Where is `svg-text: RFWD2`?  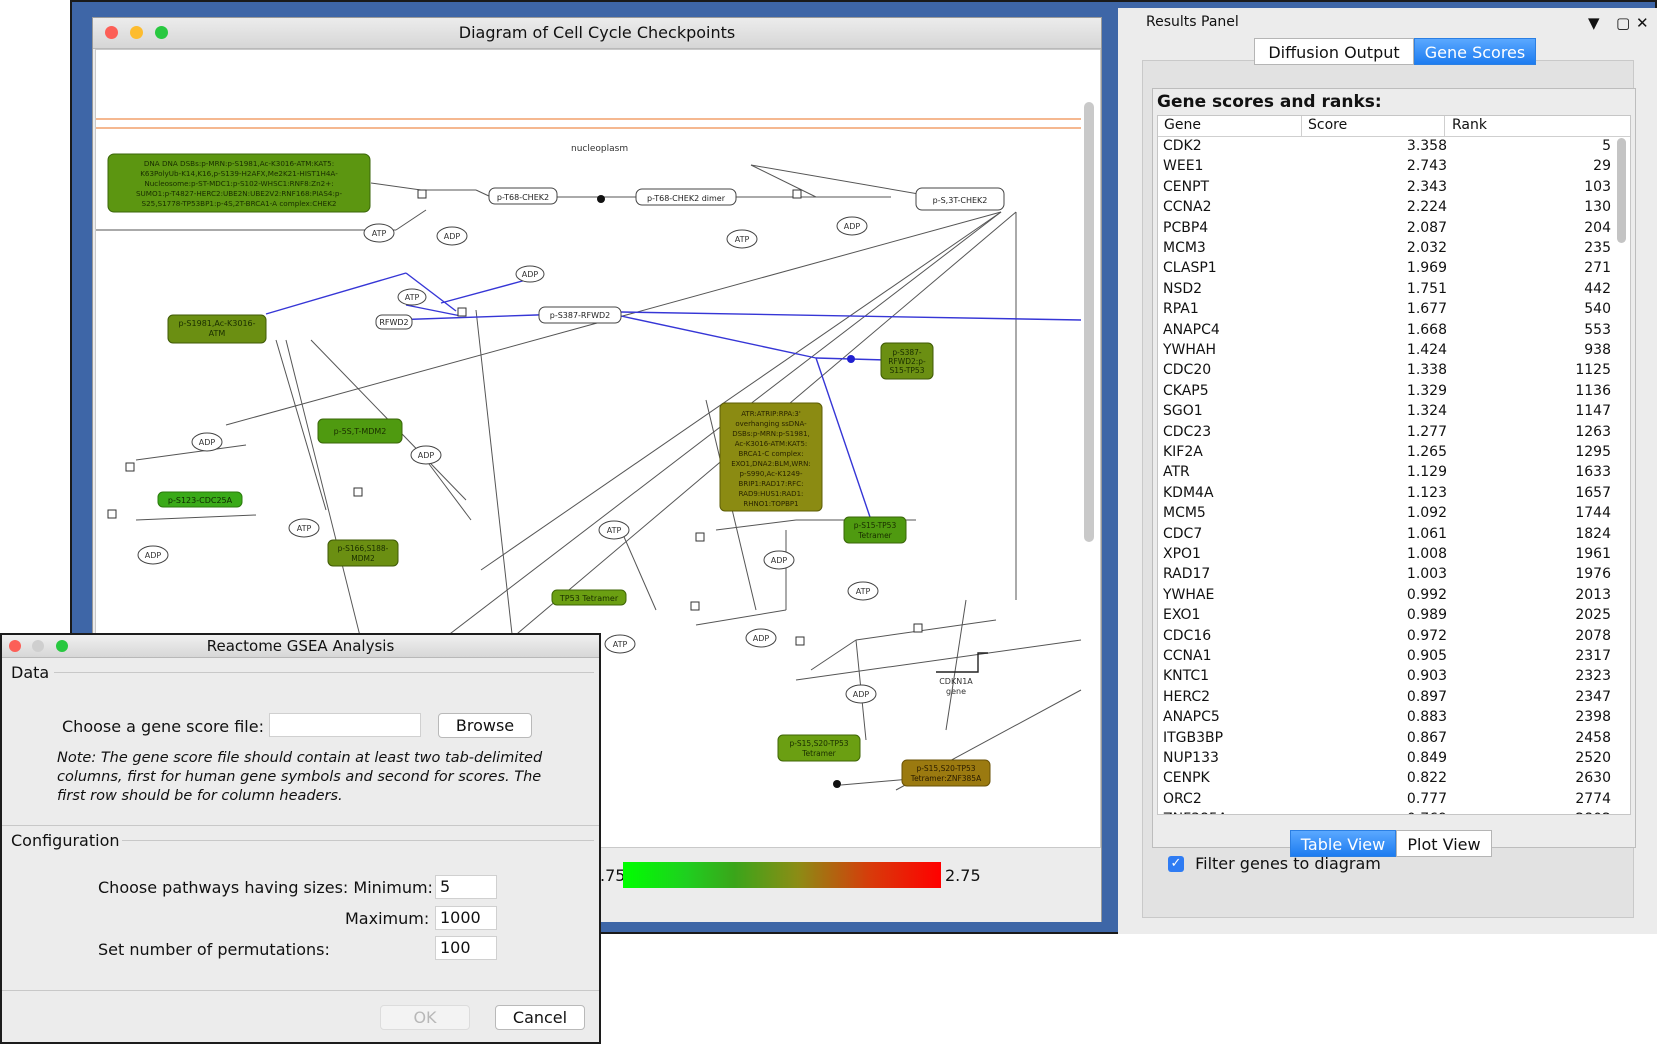
svg-text: RFWD2 is located at coordinates (393, 322).